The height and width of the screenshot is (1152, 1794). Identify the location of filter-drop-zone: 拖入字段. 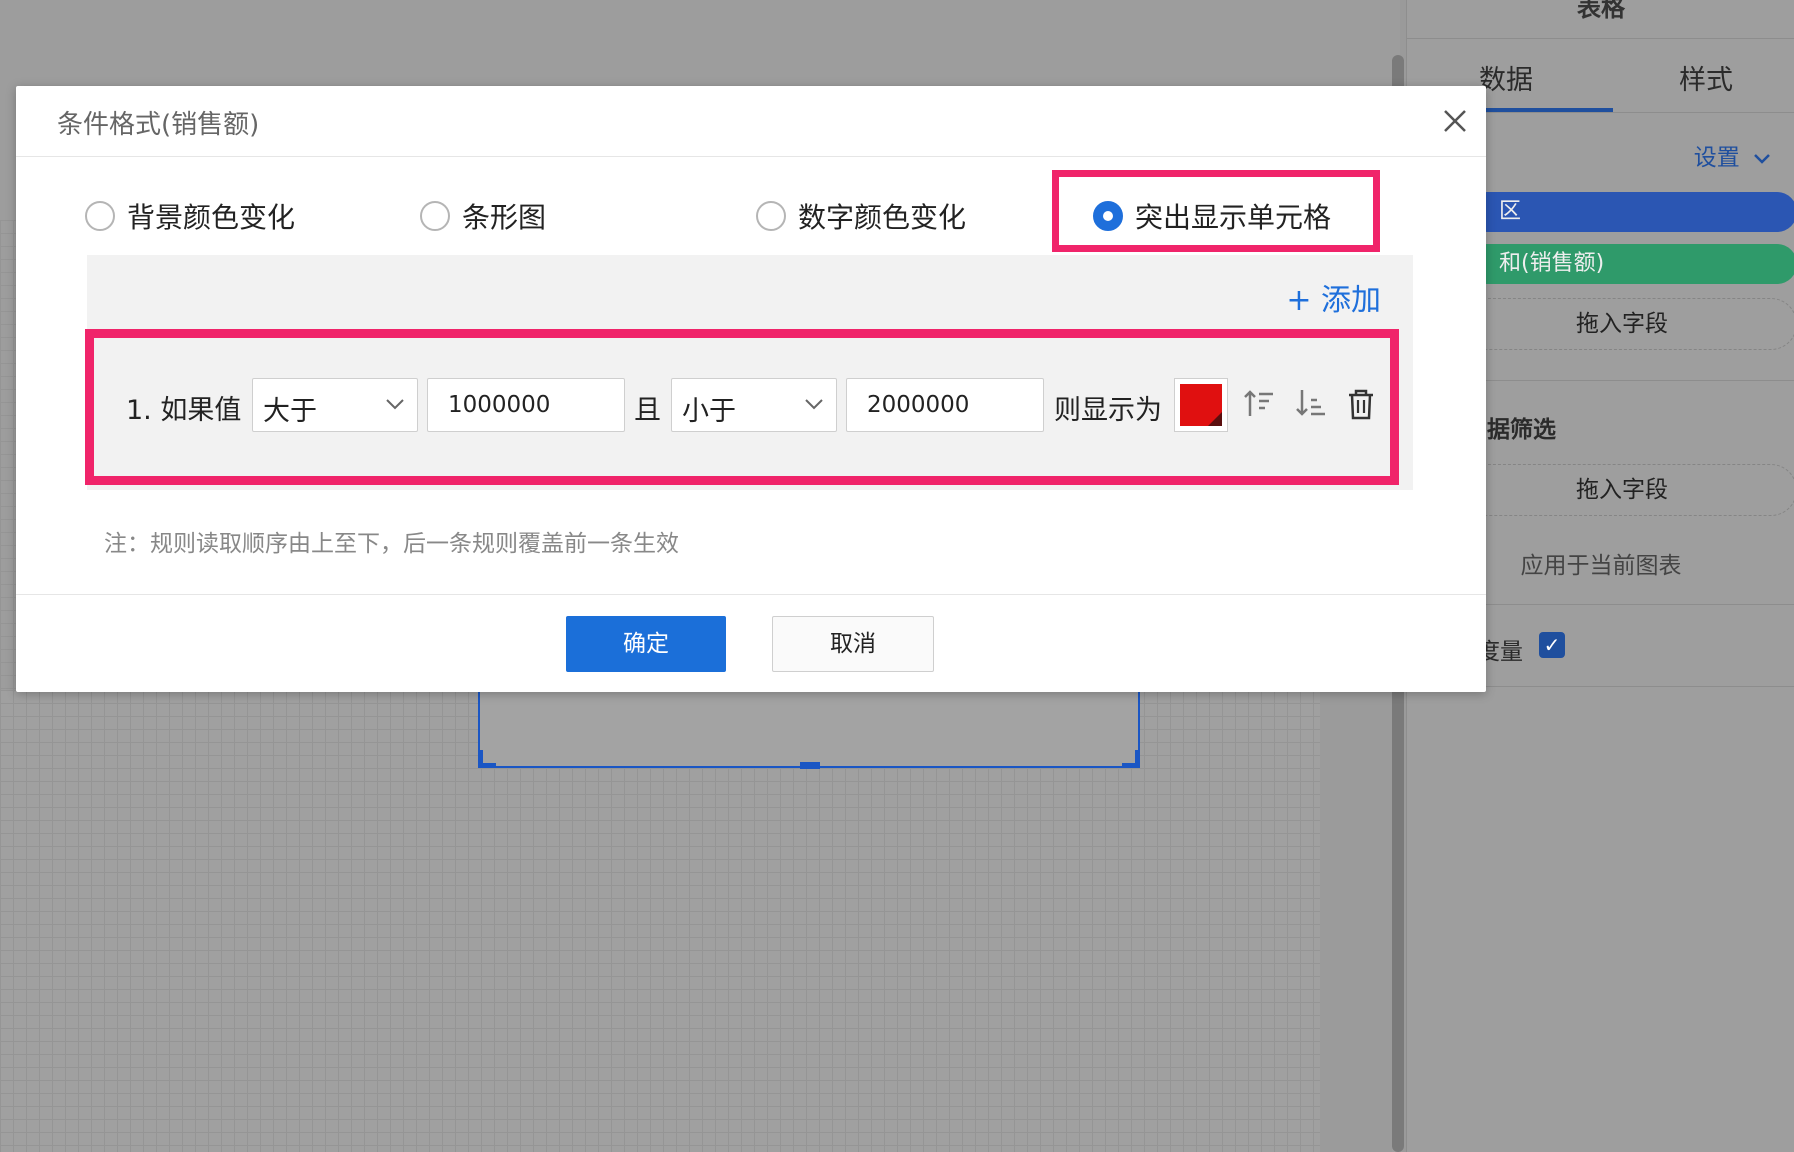
(1620, 490).